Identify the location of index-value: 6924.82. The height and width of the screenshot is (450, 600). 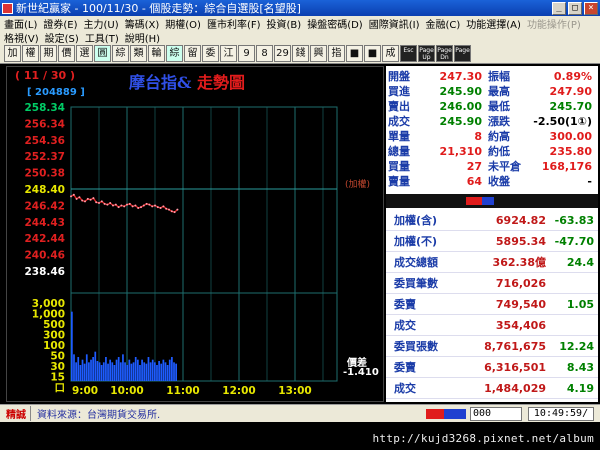
(520, 220).